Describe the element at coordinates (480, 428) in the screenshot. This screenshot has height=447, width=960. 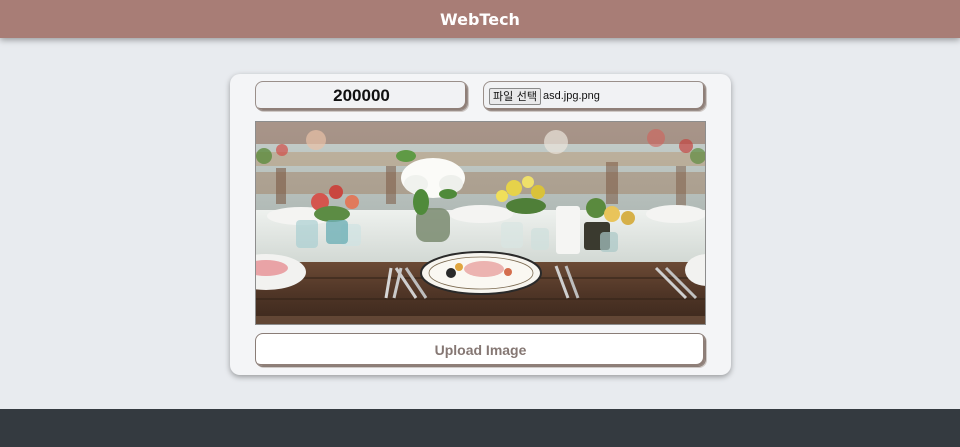
I see `page-footer` at that location.